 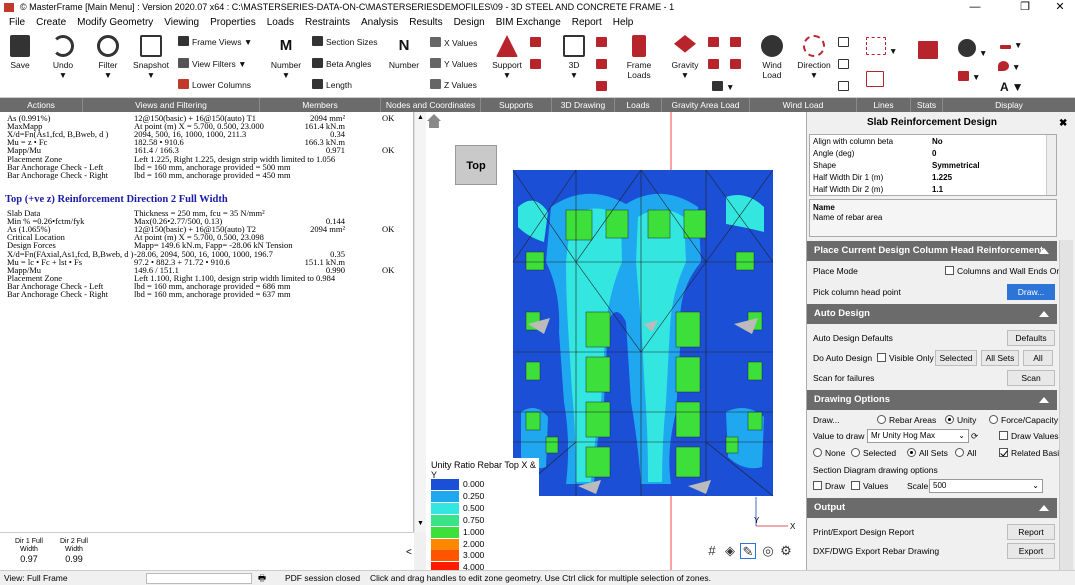 What do you see at coordinates (1038, 358) in the screenshot?
I see `auto-all-button: All` at bounding box center [1038, 358].